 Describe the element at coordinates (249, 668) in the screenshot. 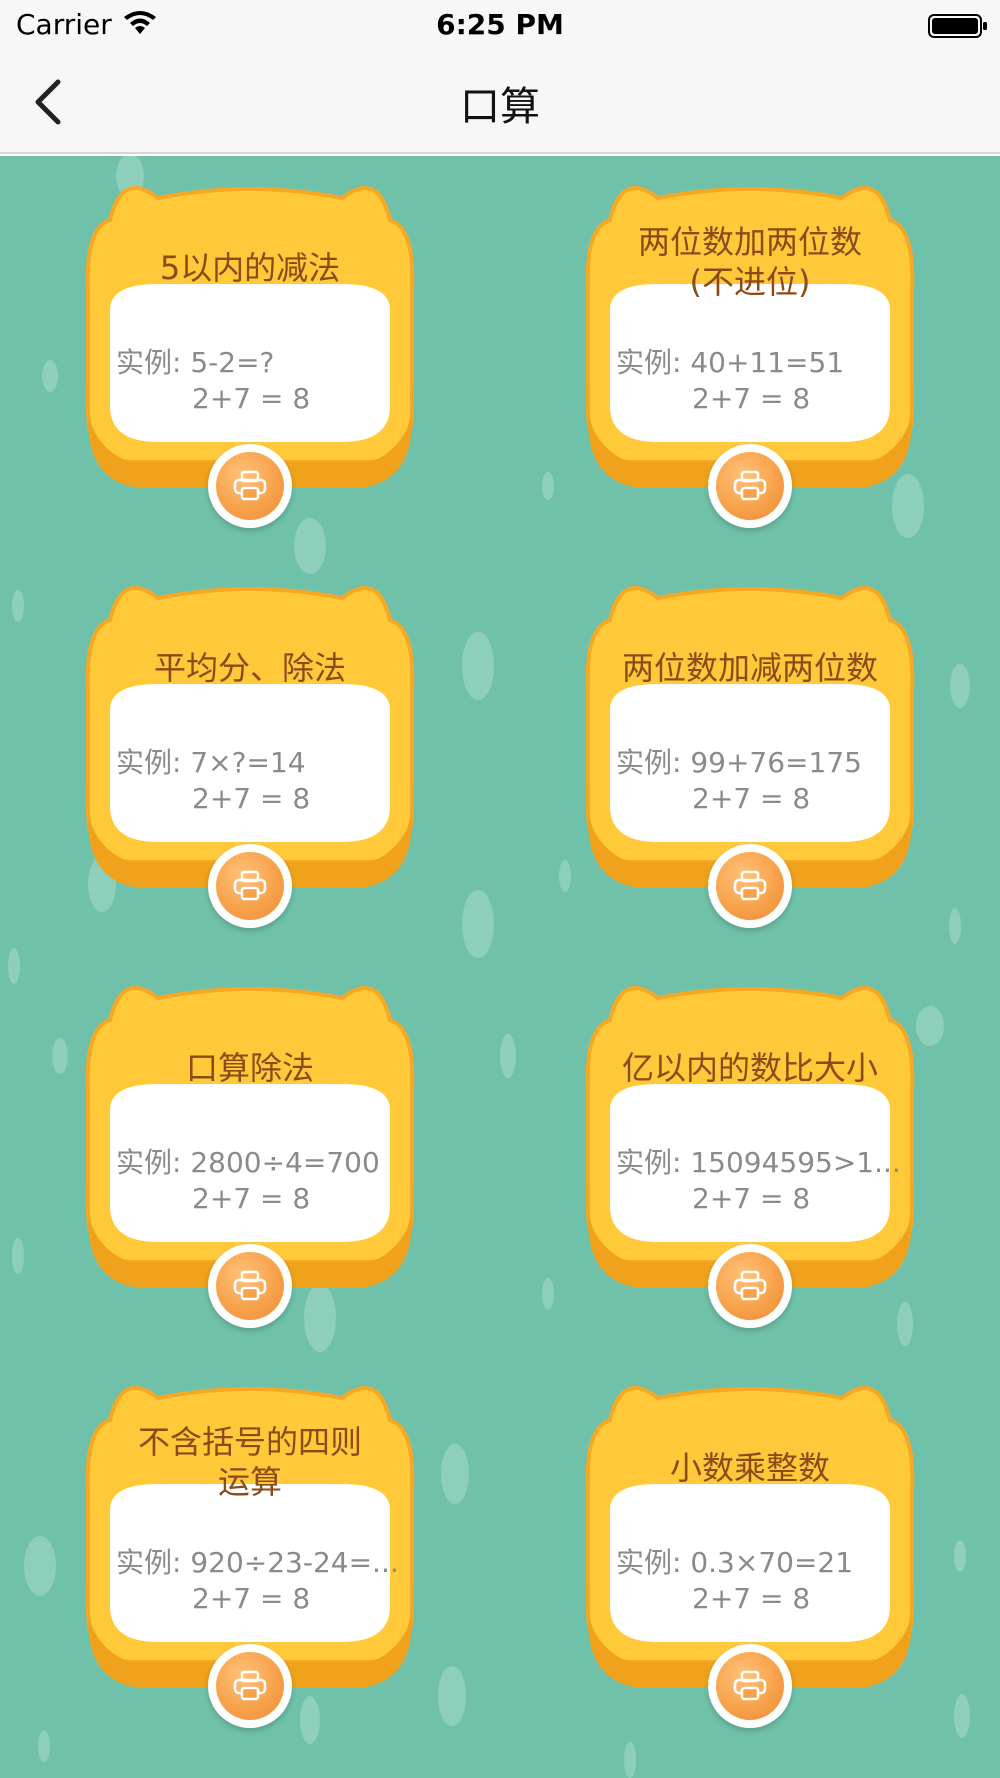

I see `card-title: 平均分、除法` at that location.